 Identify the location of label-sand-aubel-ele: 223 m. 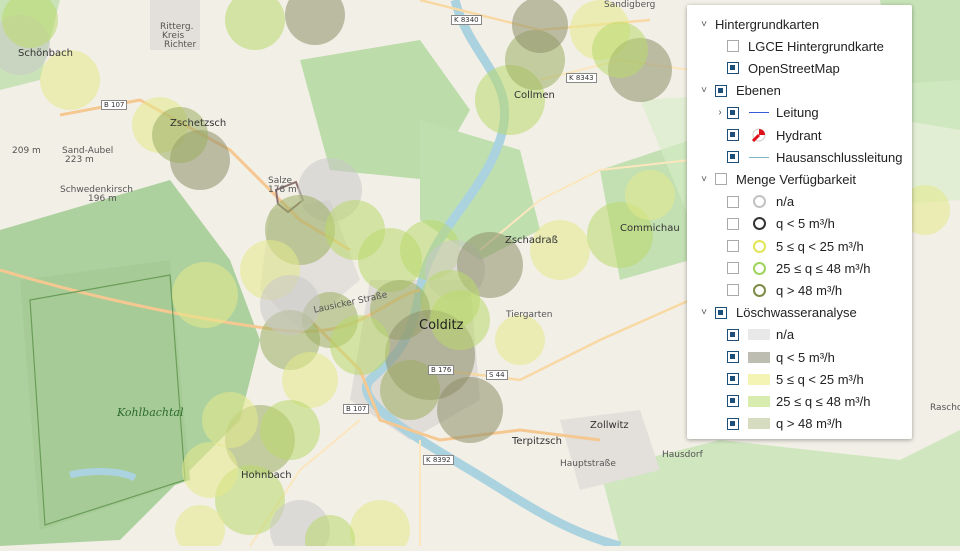
(79, 160).